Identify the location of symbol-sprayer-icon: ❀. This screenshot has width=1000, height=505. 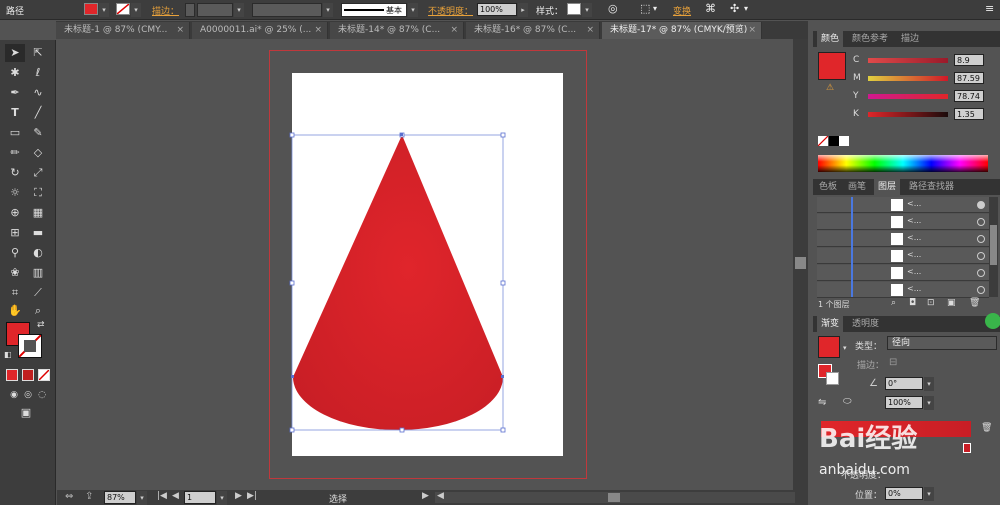
(15, 273).